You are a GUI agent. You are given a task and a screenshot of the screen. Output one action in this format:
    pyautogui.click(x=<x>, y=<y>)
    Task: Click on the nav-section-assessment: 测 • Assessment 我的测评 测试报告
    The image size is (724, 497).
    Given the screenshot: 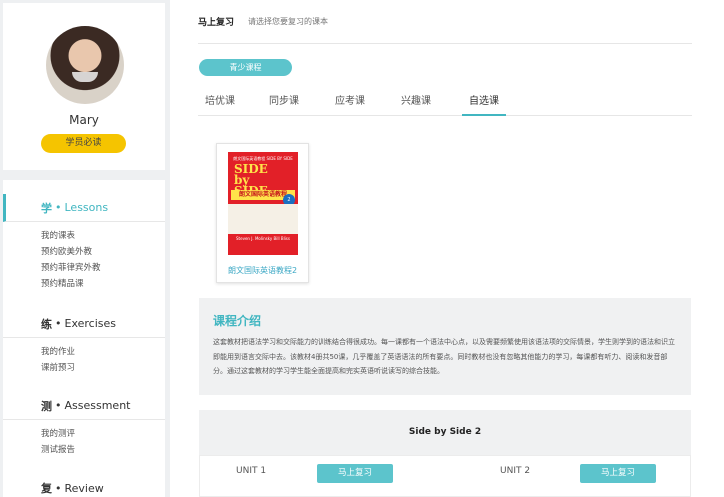 What is the action you would take?
    pyautogui.click(x=84, y=425)
    